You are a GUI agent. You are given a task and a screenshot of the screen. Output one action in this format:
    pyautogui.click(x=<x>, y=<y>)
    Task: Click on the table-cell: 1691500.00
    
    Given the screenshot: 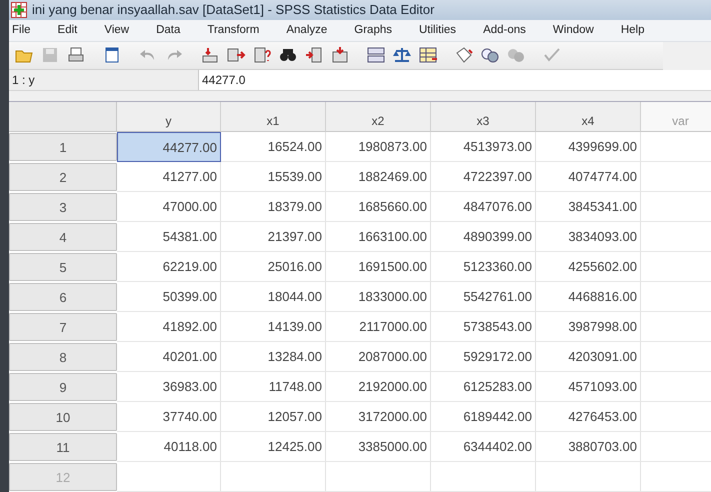 What is the action you would take?
    pyautogui.click(x=378, y=267)
    